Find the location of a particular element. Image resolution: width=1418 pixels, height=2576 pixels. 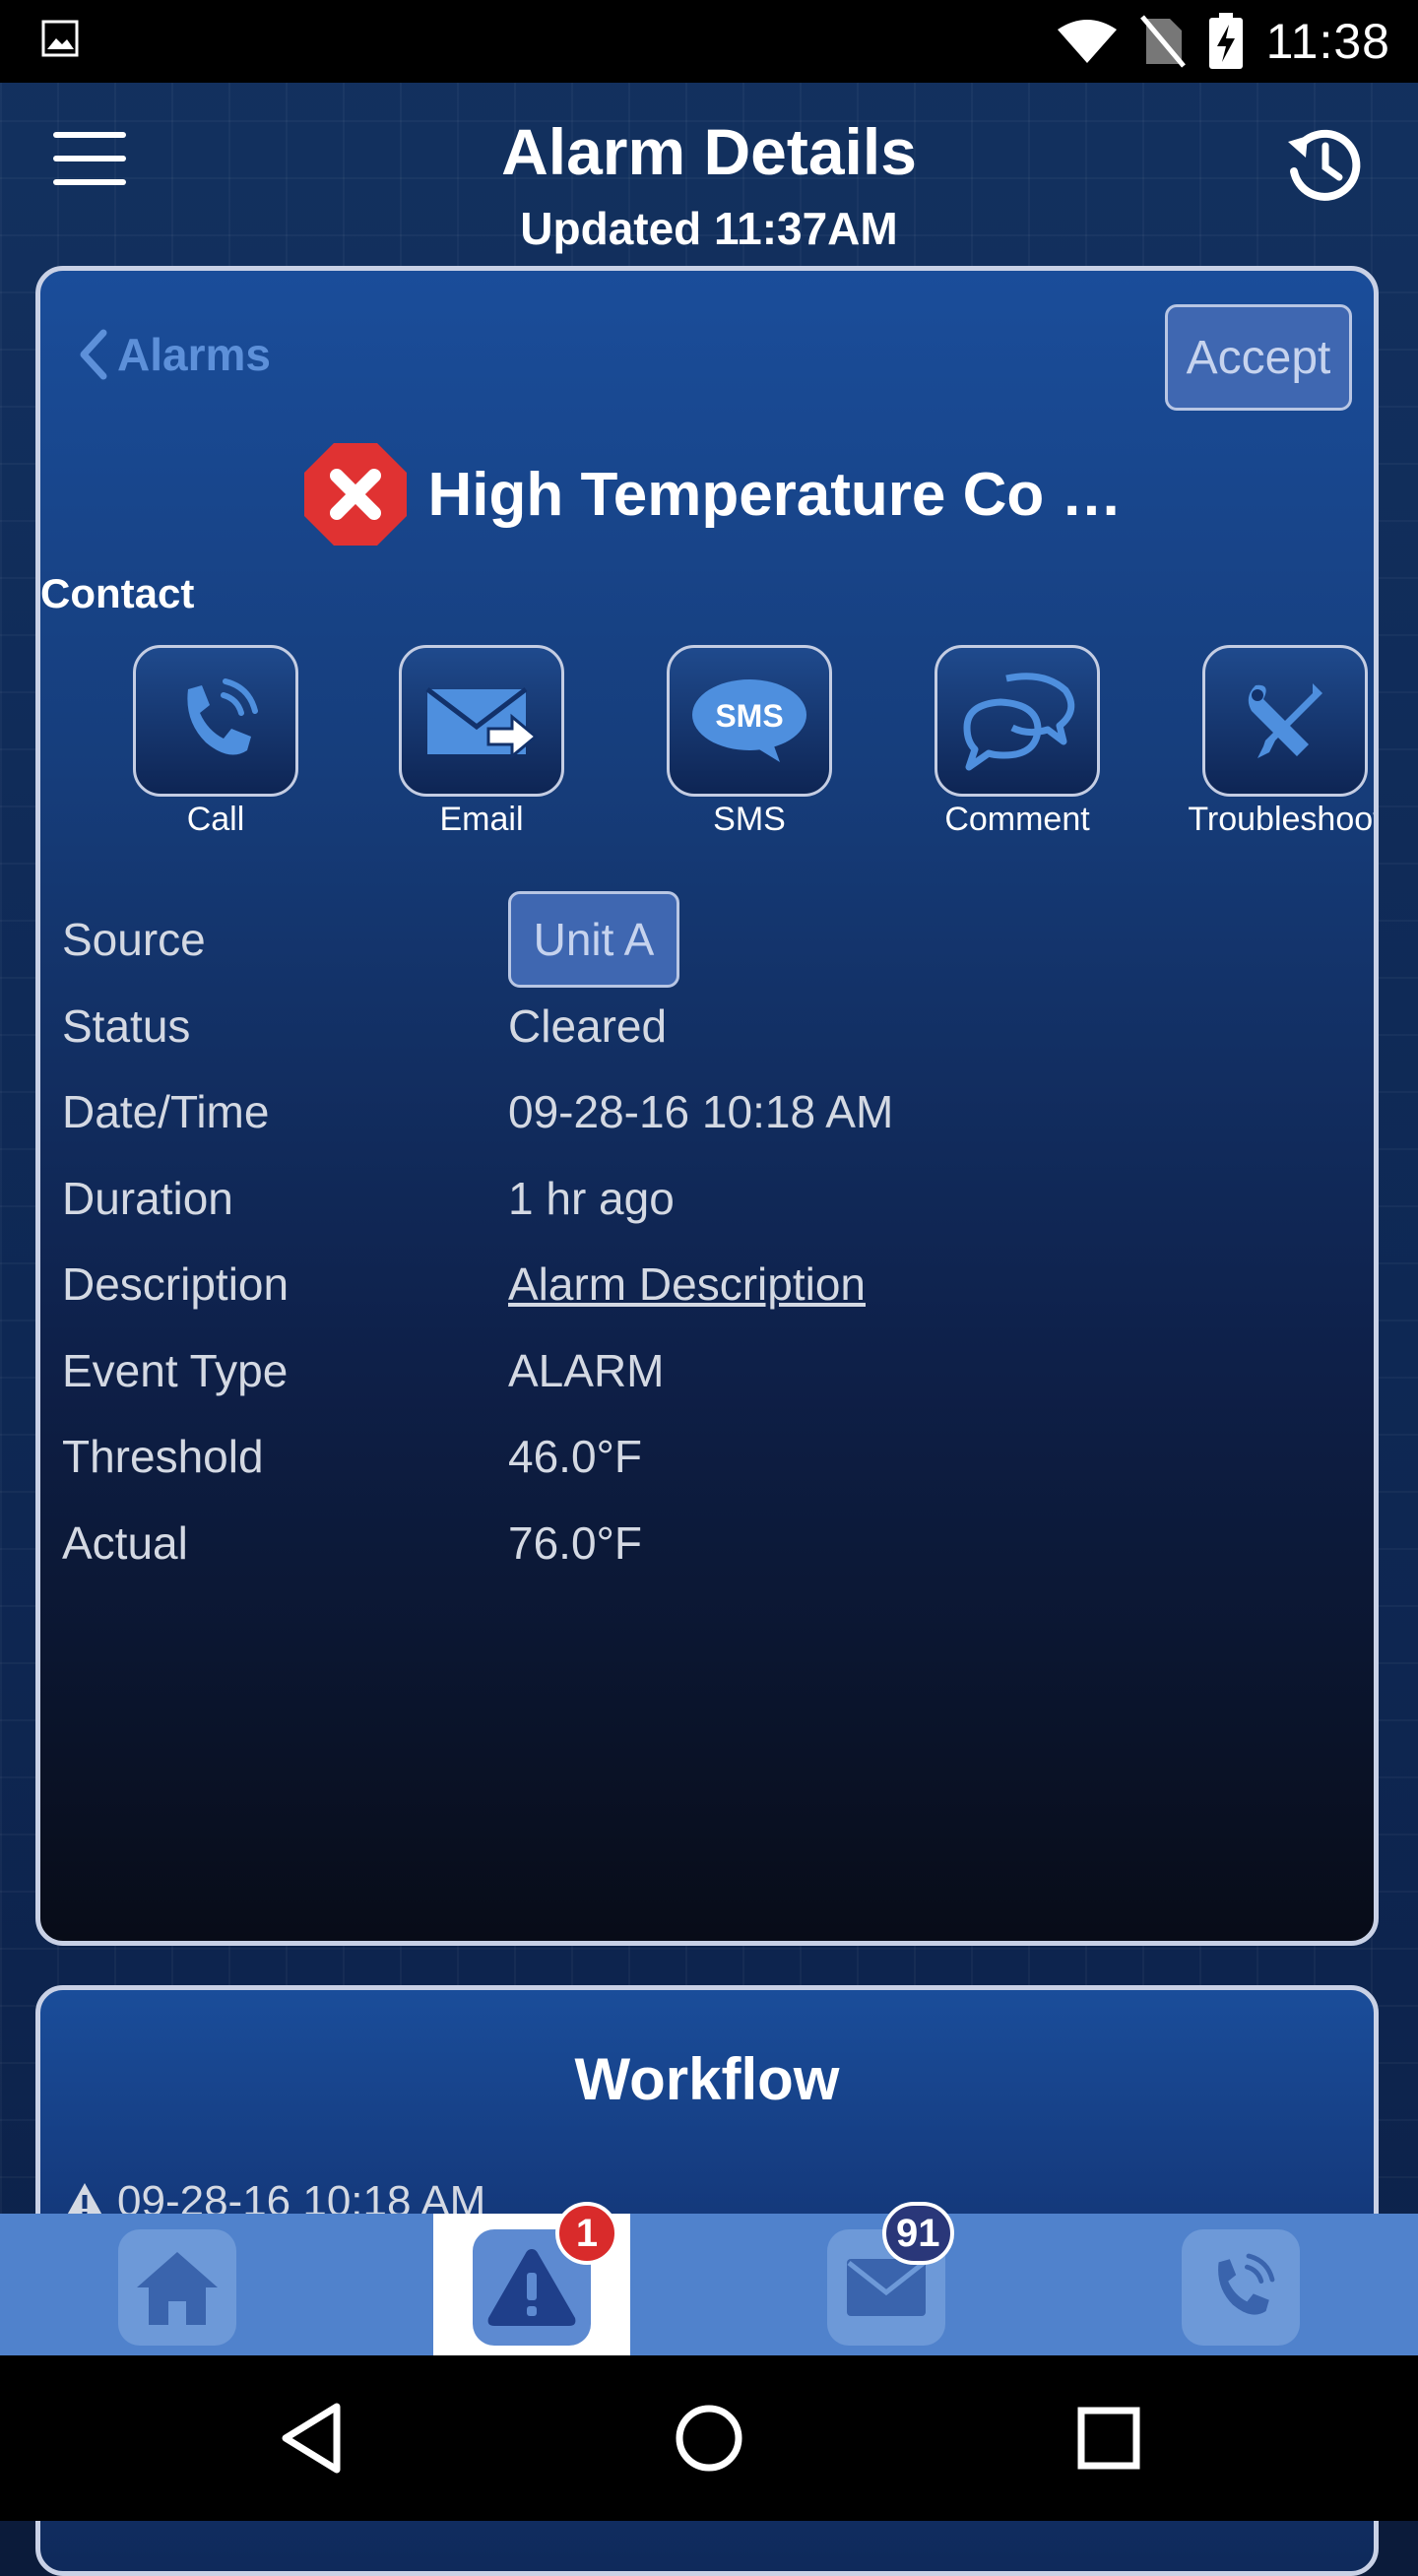

wifi-icon is located at coordinates (1087, 41).